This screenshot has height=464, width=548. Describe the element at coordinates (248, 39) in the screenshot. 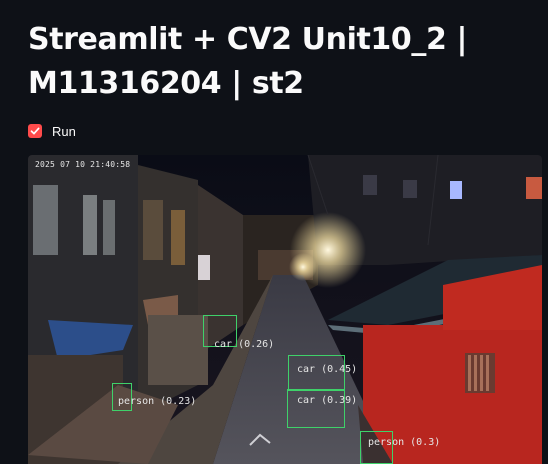

I see `page-title-line-1: Streamlit + CV2 Unit10_2 |` at that location.